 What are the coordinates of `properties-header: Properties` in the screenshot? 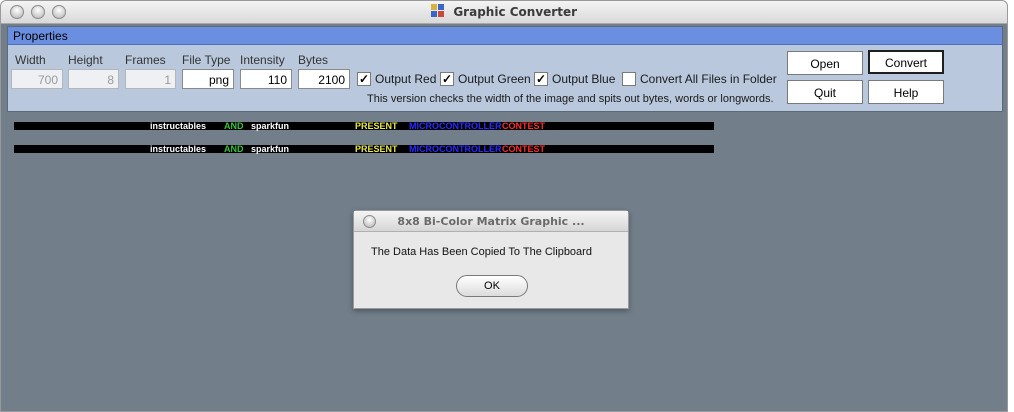 It's located at (505, 36).